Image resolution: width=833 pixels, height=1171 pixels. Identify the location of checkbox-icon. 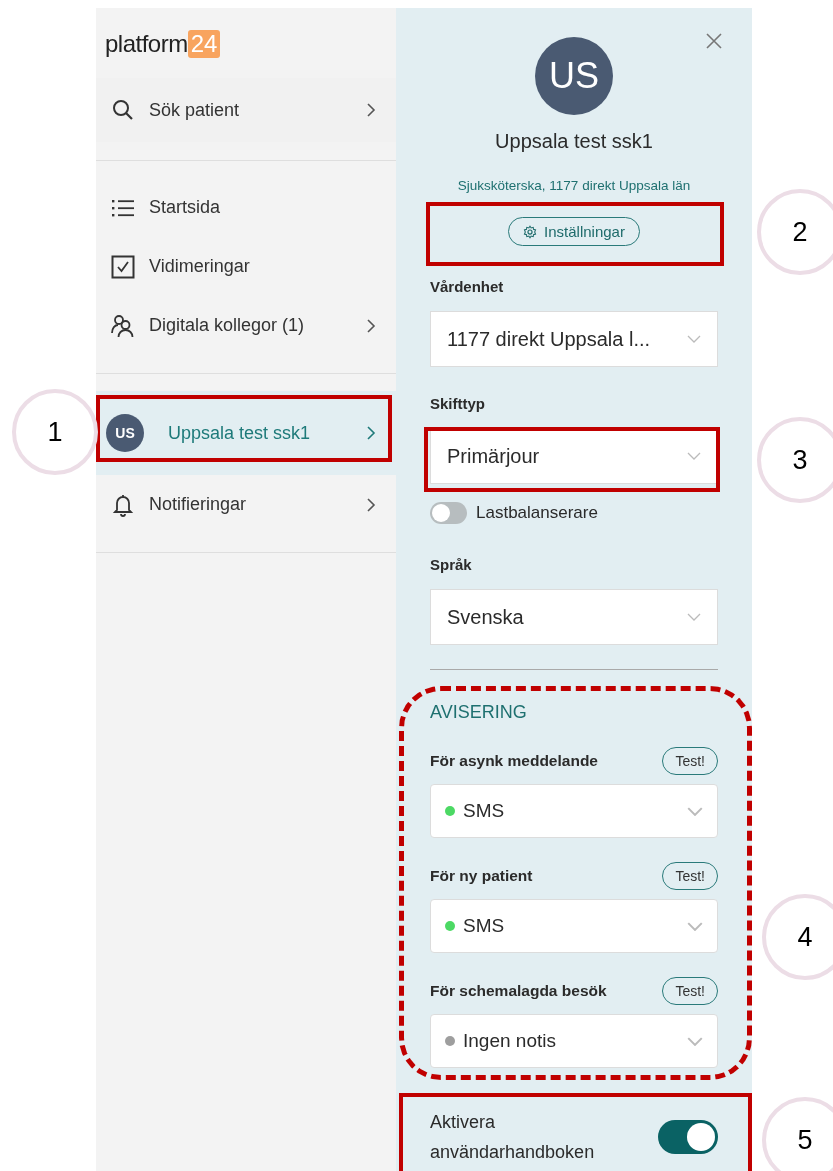
(123, 266).